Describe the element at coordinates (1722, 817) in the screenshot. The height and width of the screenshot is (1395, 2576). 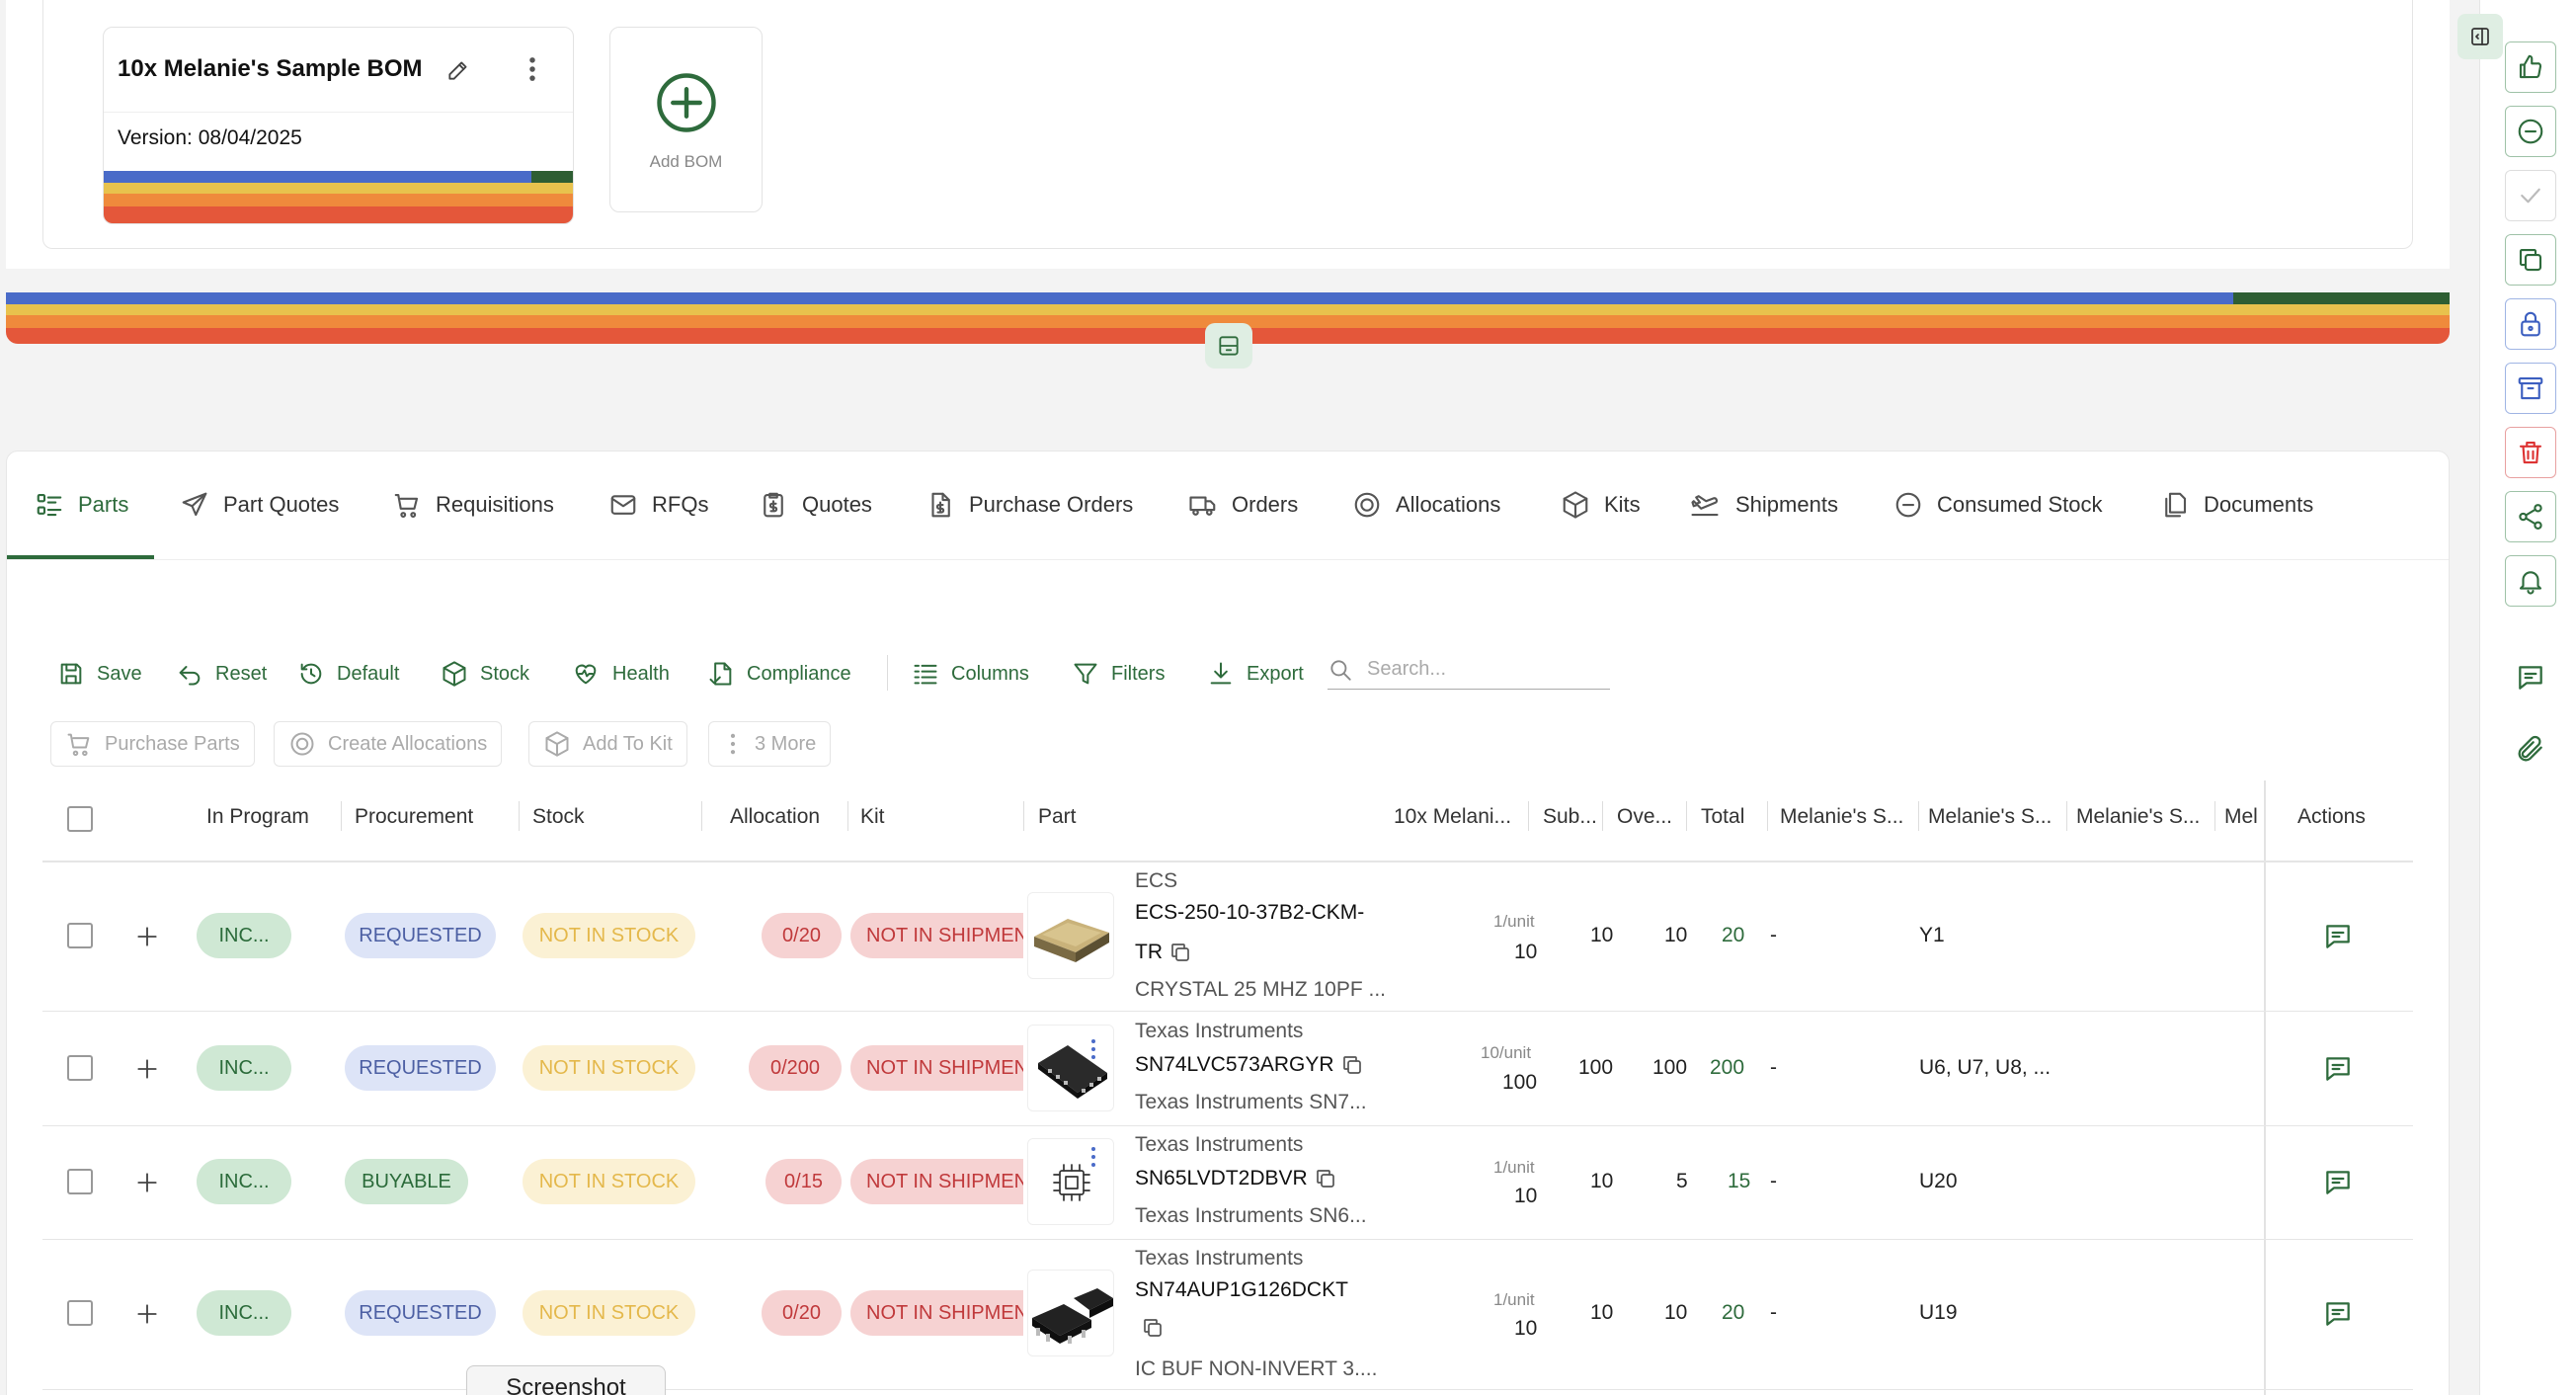
I see `column-total: Total` at that location.